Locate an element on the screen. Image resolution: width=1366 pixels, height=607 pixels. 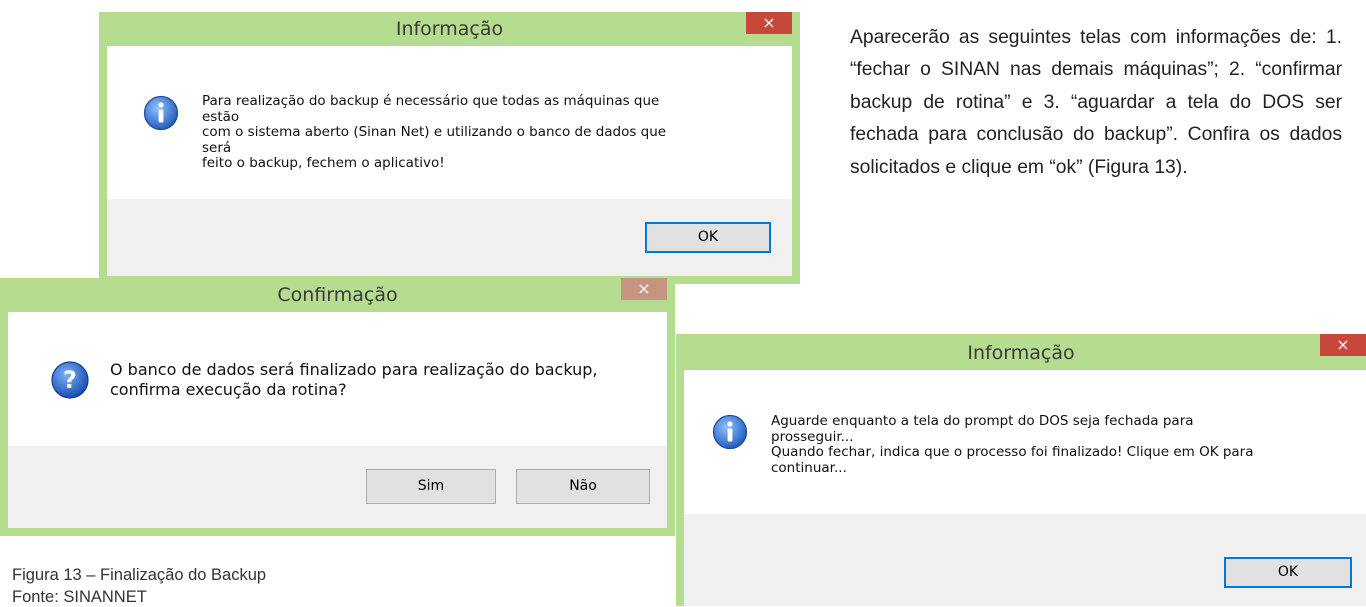
figure-source: Fonte: SINANNET is located at coordinates (79, 597).